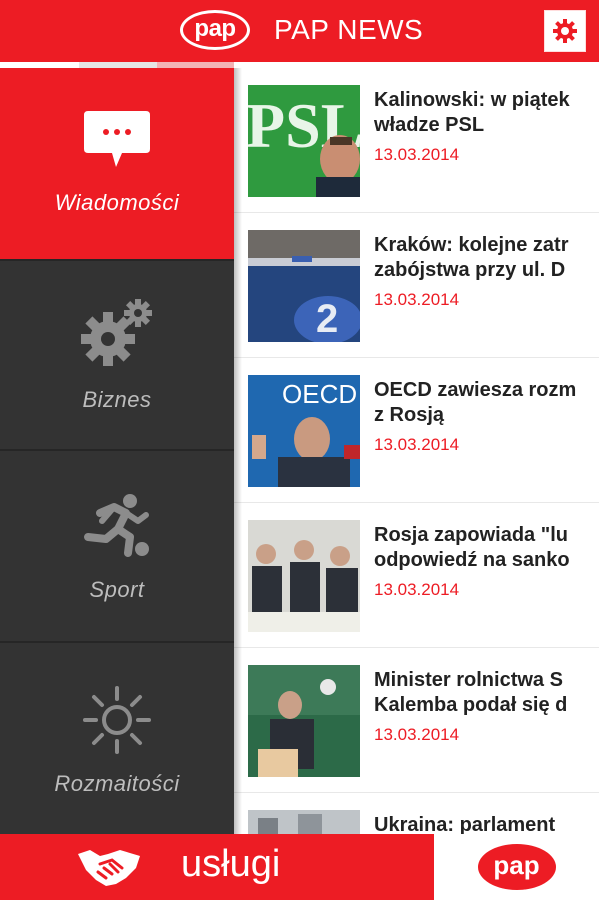 The height and width of the screenshot is (900, 599). What do you see at coordinates (117, 139) in the screenshot?
I see `chat-bubble-icon` at bounding box center [117, 139].